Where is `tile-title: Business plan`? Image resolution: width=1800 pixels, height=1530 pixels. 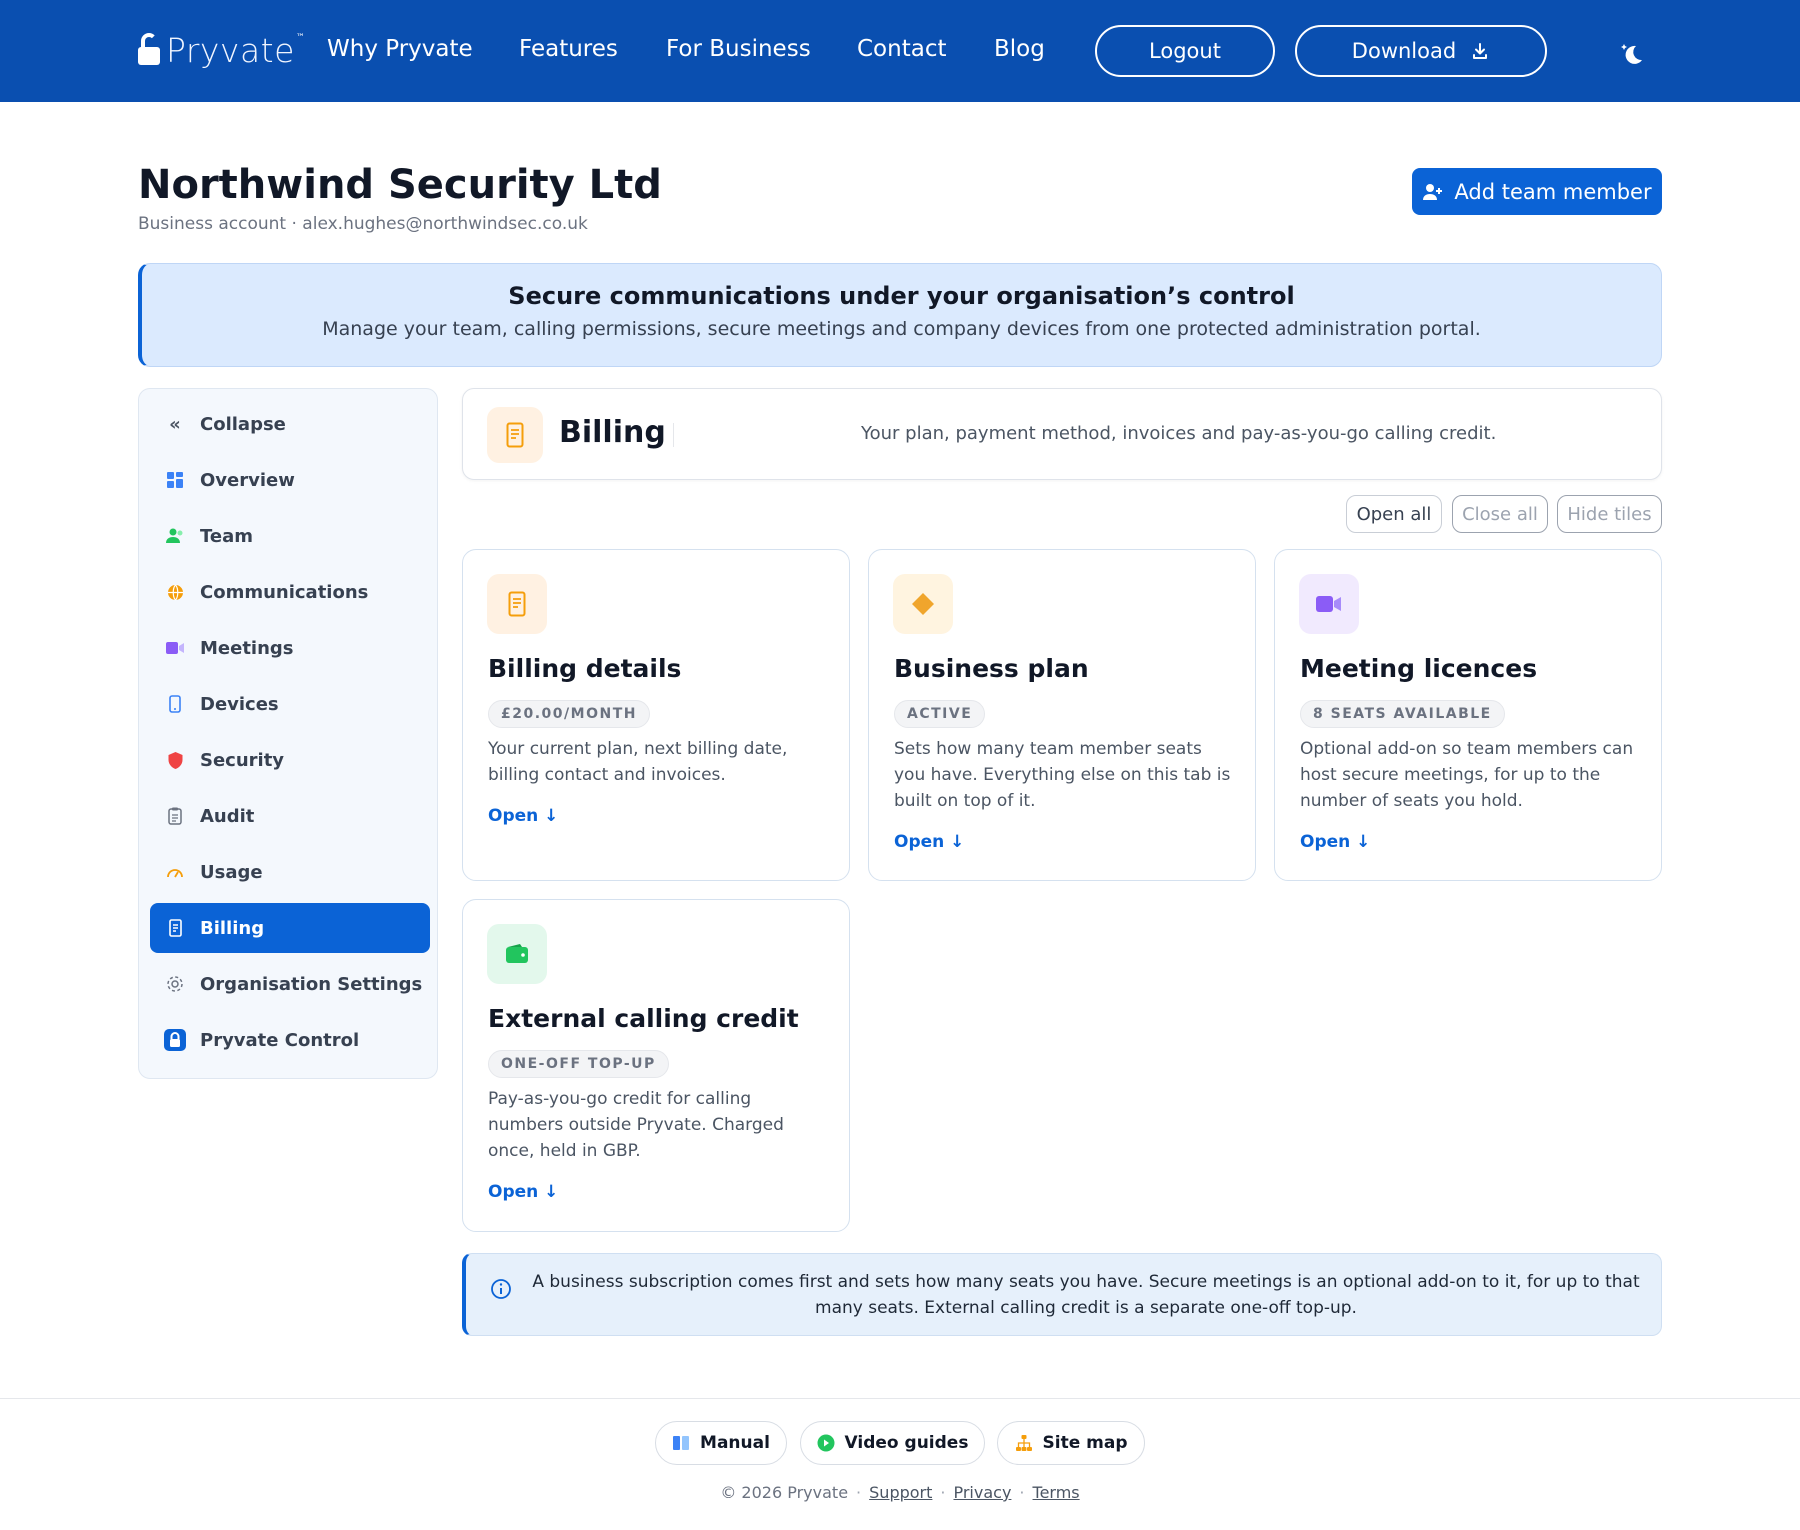
tile-title: Business plan is located at coordinates (991, 668).